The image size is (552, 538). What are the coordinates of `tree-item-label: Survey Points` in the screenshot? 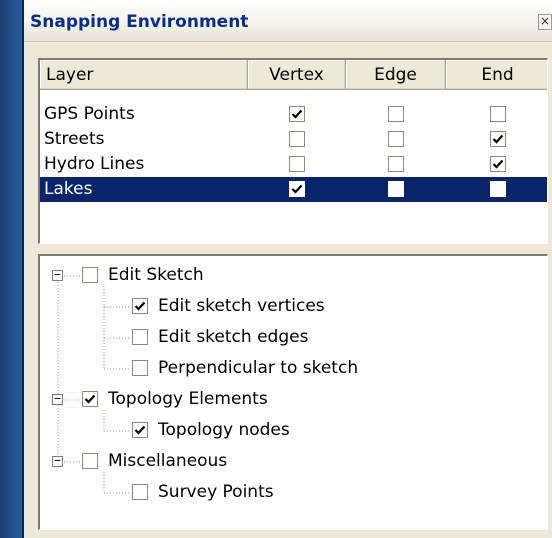 It's located at (216, 492).